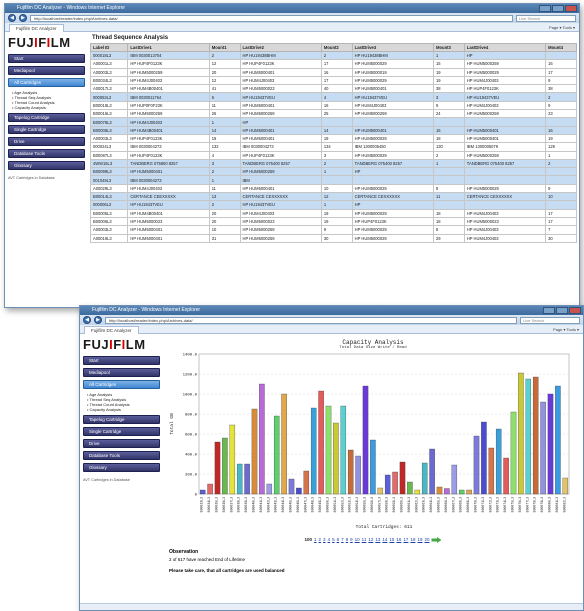 This screenshot has width=584, height=611. What do you see at coordinates (168, 55) in the screenshot?
I see `table-cell: IBM 0030013704` at bounding box center [168, 55].